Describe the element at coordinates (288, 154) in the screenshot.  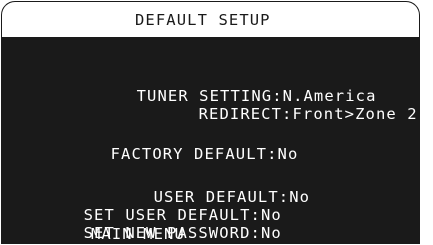
I see `factory-default-value: No` at that location.